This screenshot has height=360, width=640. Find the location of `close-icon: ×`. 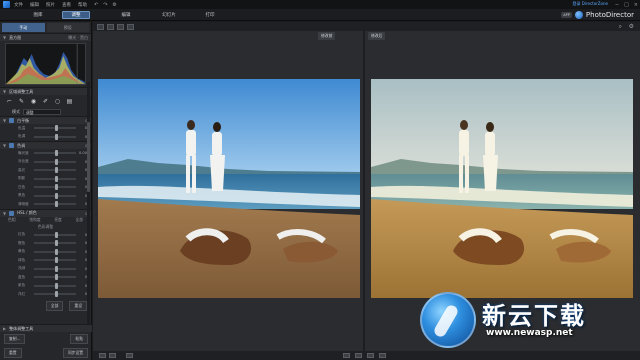

close-icon: × is located at coordinates (636, 5).